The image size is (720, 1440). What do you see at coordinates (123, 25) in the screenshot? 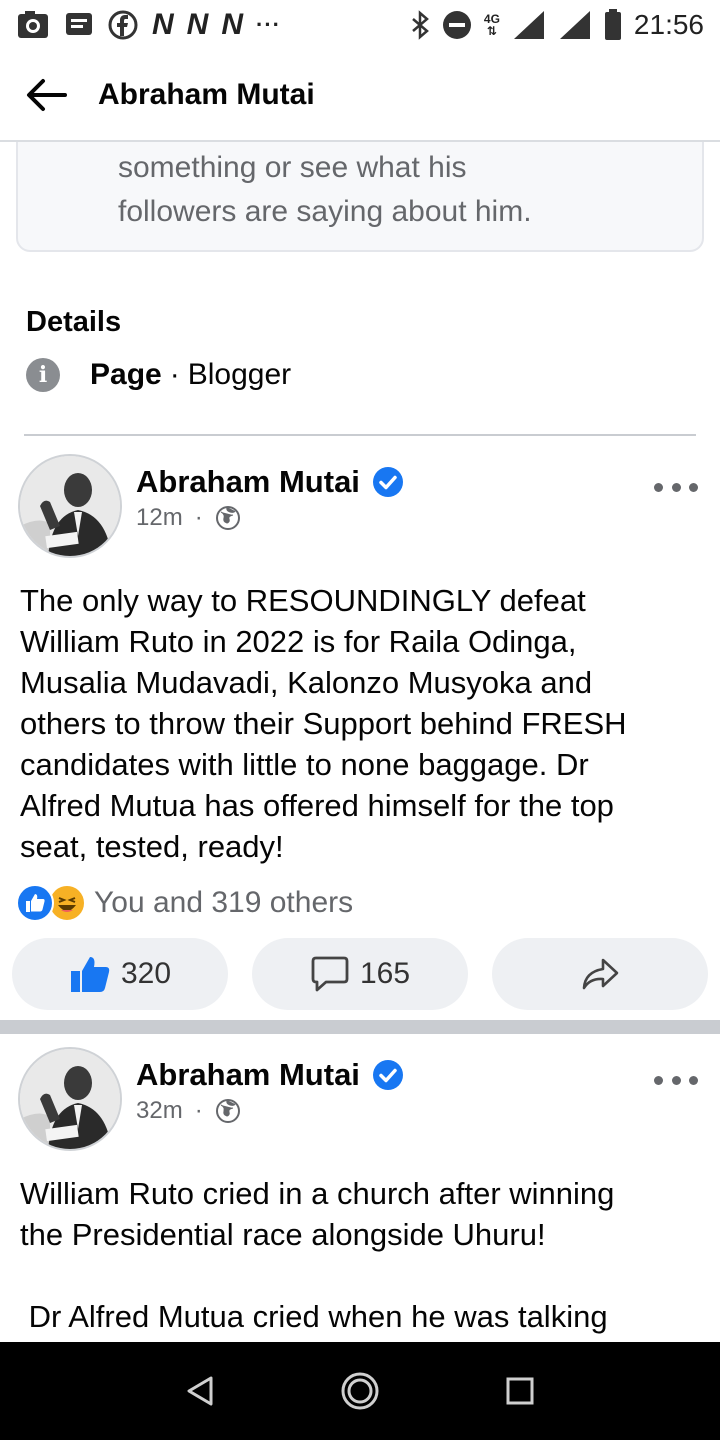
I see `facebook-icon` at bounding box center [123, 25].